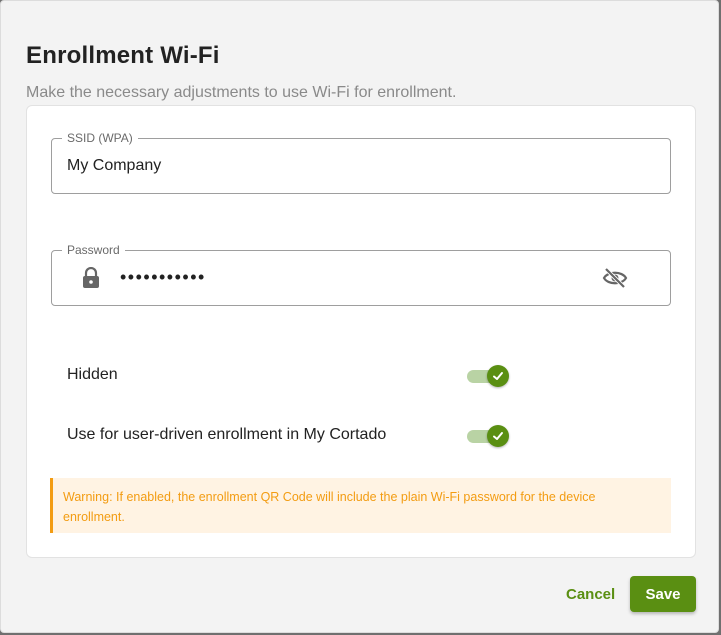 The height and width of the screenshot is (635, 721). Describe the element at coordinates (163, 277) in the screenshot. I see `password-value: •••••••••••` at that location.